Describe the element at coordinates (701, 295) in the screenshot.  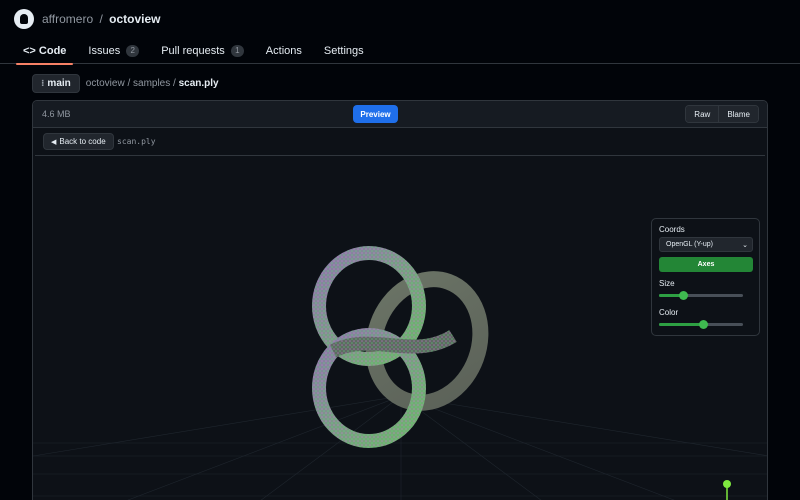
I see `size-slider` at that location.